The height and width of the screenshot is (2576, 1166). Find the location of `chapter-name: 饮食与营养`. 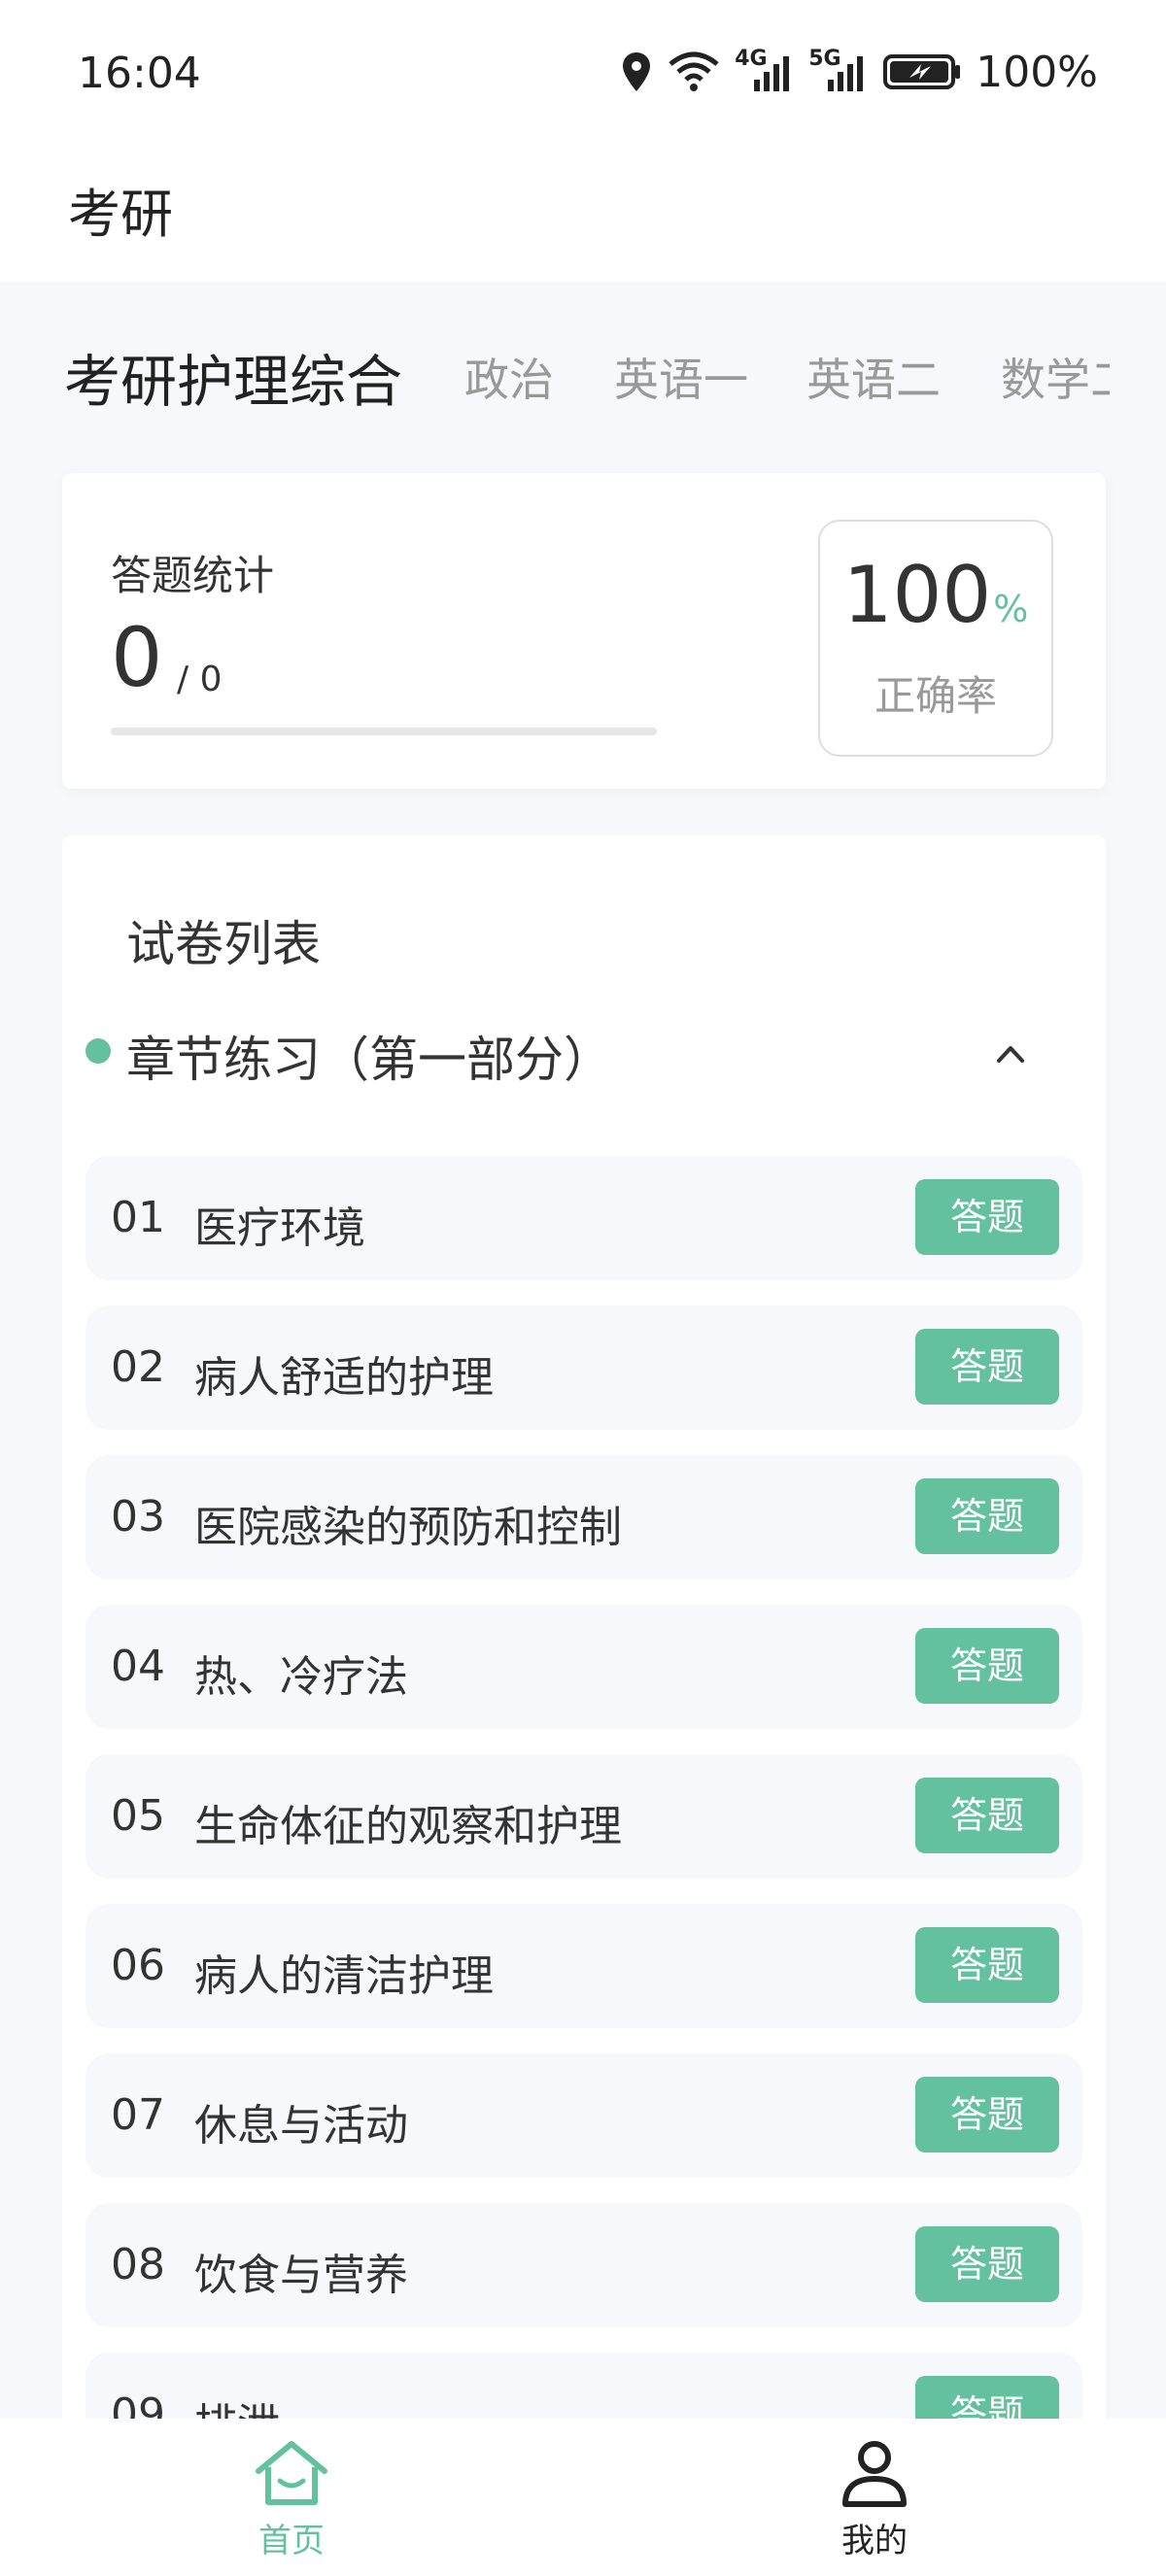

chapter-name: 饮食与营养 is located at coordinates (301, 2275).